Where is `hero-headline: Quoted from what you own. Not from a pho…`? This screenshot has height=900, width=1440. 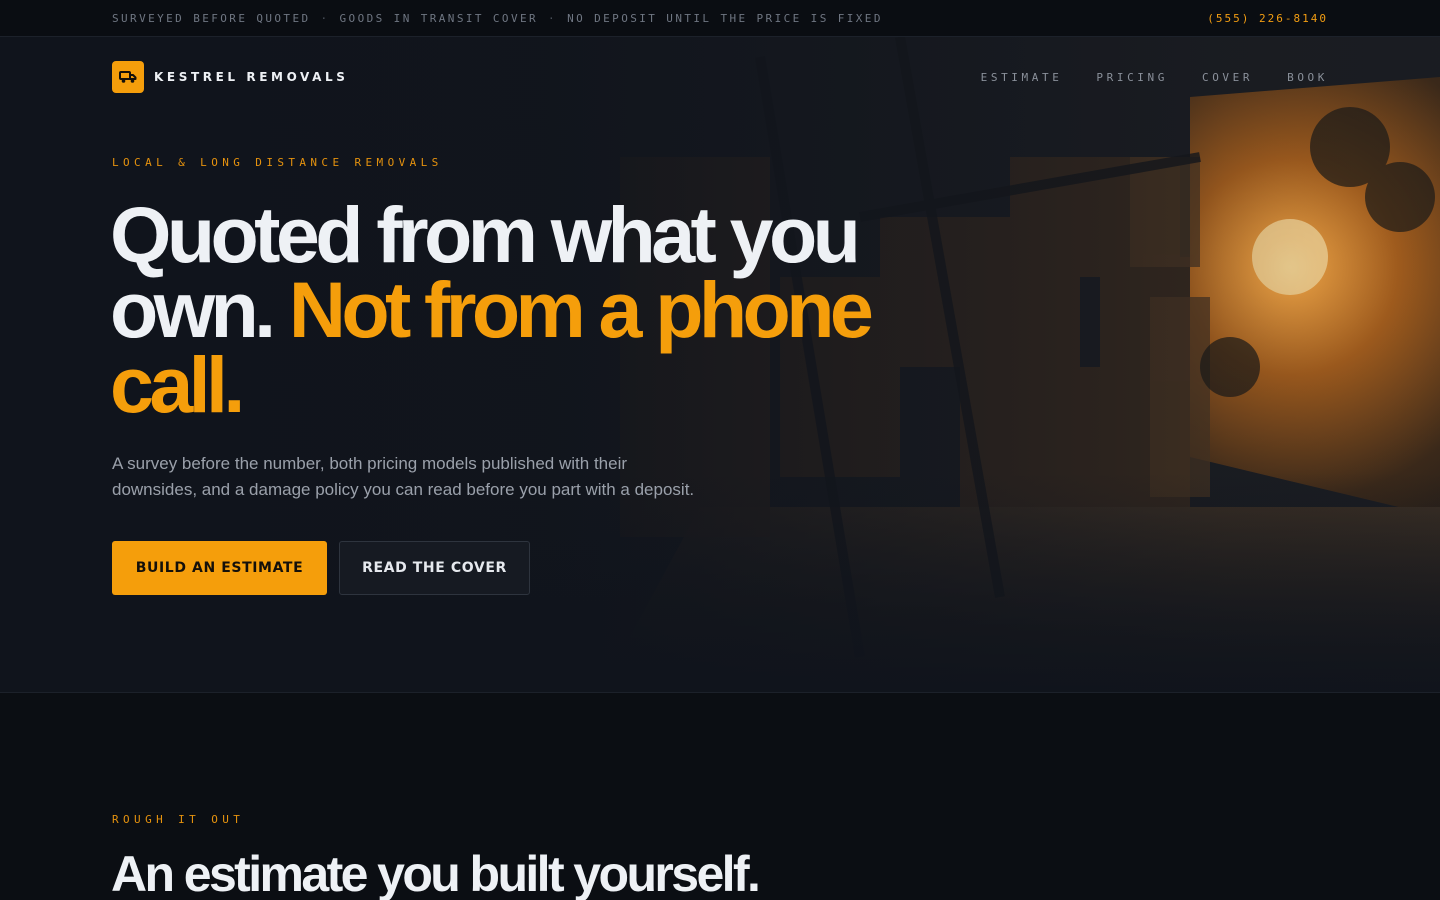
hero-headline: Quoted from what you own. Not from a pho… is located at coordinates (510, 309).